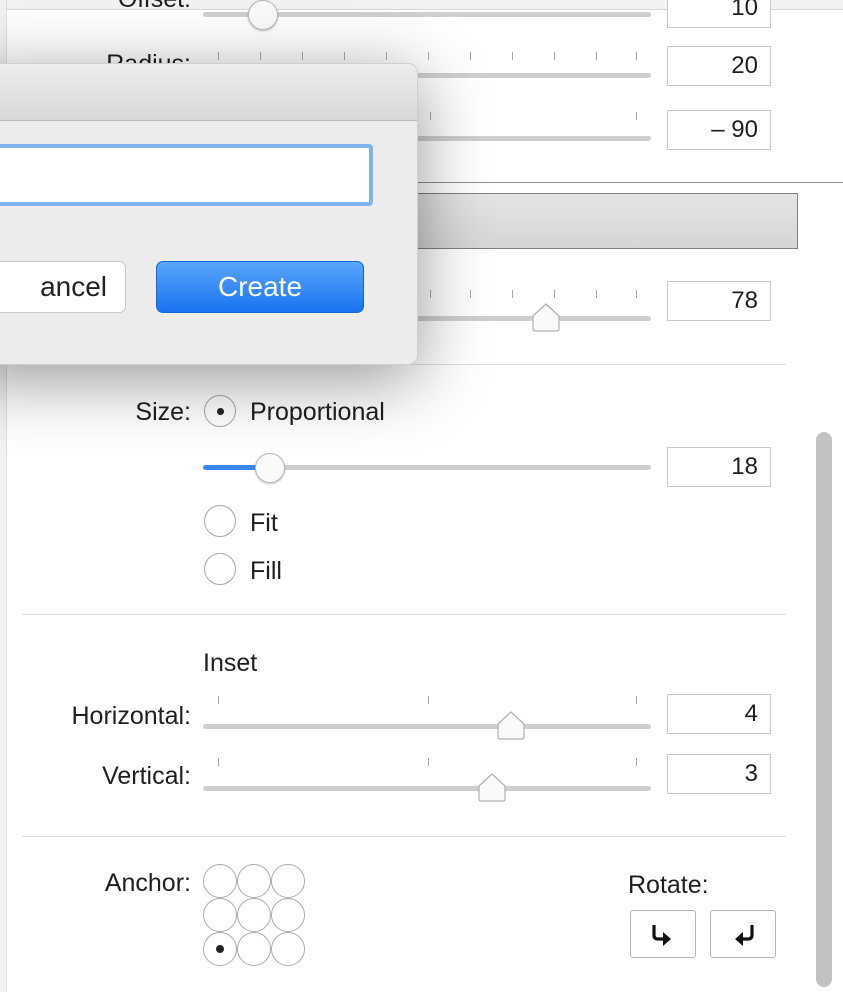 Image resolution: width=843 pixels, height=992 pixels. What do you see at coordinates (220, 569) in the screenshot?
I see `size-fill-radio` at bounding box center [220, 569].